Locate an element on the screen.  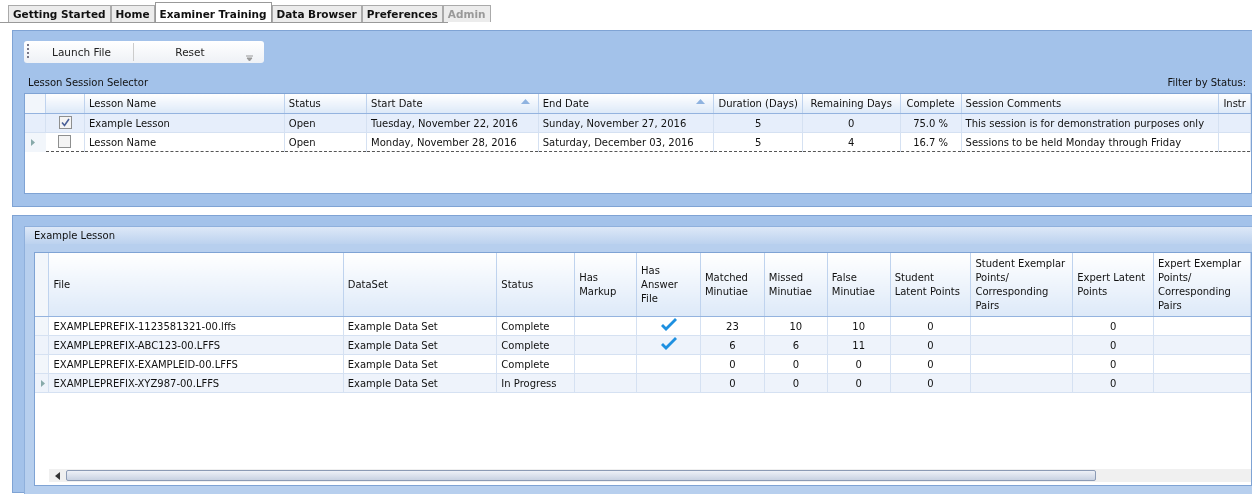
table-cell: 11 is located at coordinates (859, 345).